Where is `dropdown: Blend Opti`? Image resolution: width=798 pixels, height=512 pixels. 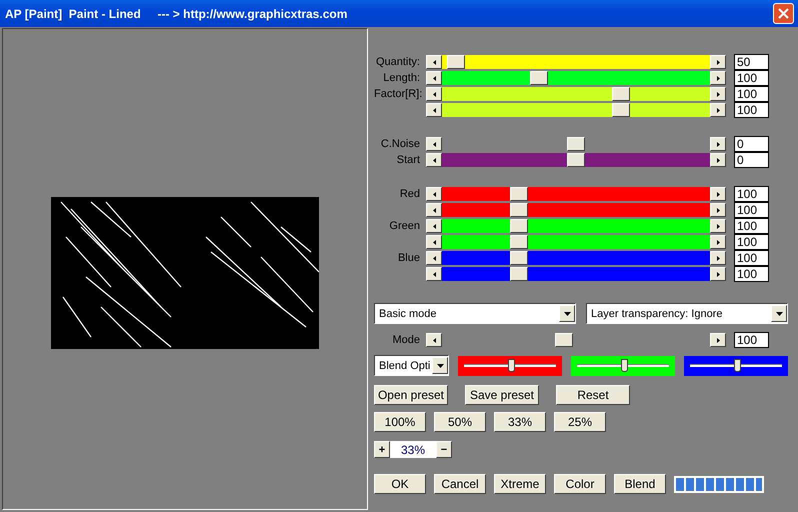
dropdown: Blend Opti is located at coordinates (411, 365).